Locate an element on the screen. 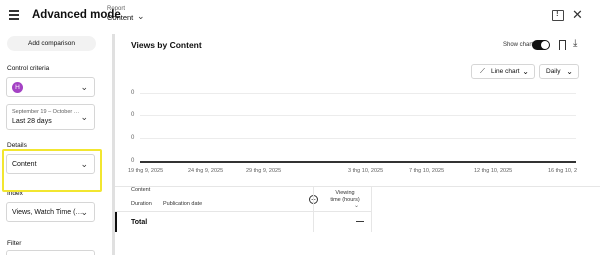  chart-type-dropdown: ⟋ Line chart ⌄ is located at coordinates (503, 71).